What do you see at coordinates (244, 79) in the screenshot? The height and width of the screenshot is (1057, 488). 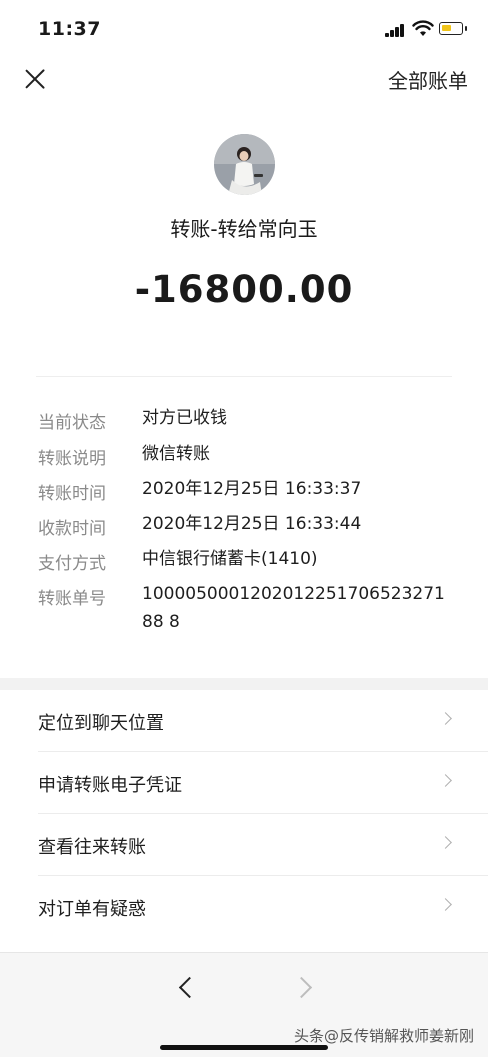 I see `nav-bar: 全部账单` at bounding box center [244, 79].